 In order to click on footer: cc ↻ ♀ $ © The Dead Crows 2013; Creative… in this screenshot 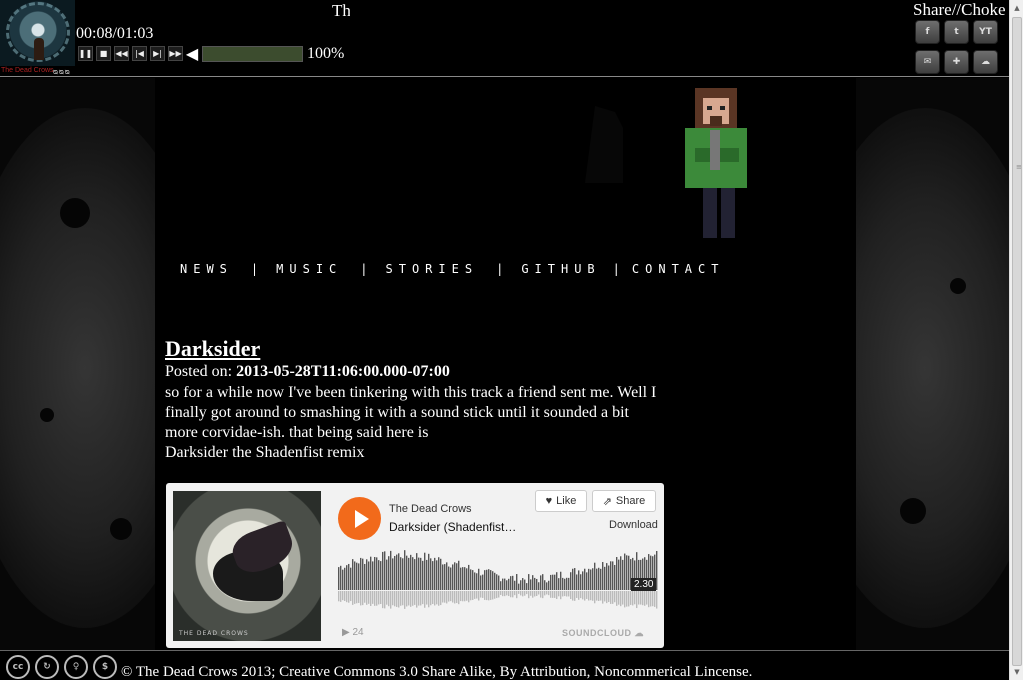, I will do `click(504, 665)`.